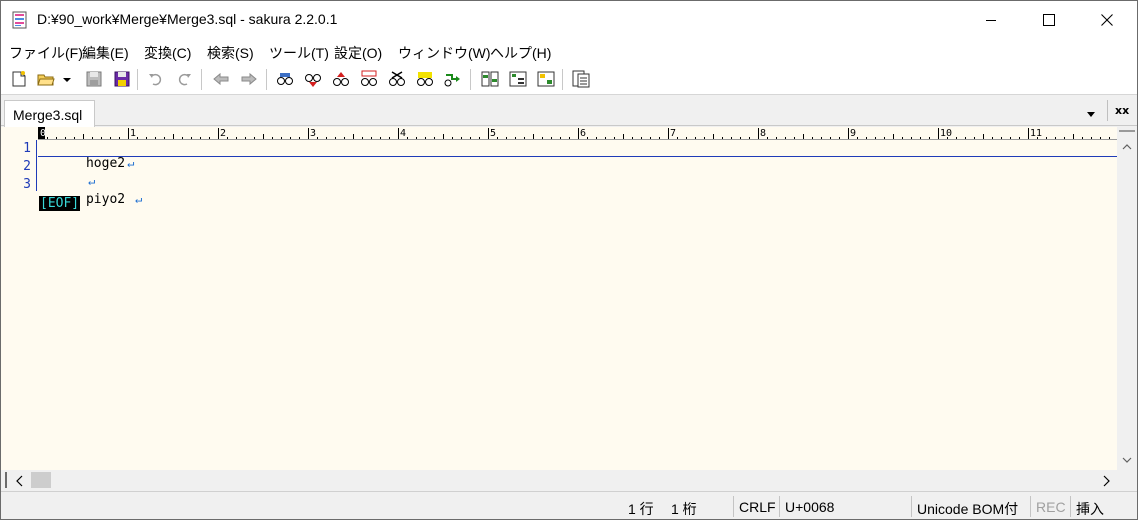  I want to click on status-column: 1 桁, so click(684, 509).